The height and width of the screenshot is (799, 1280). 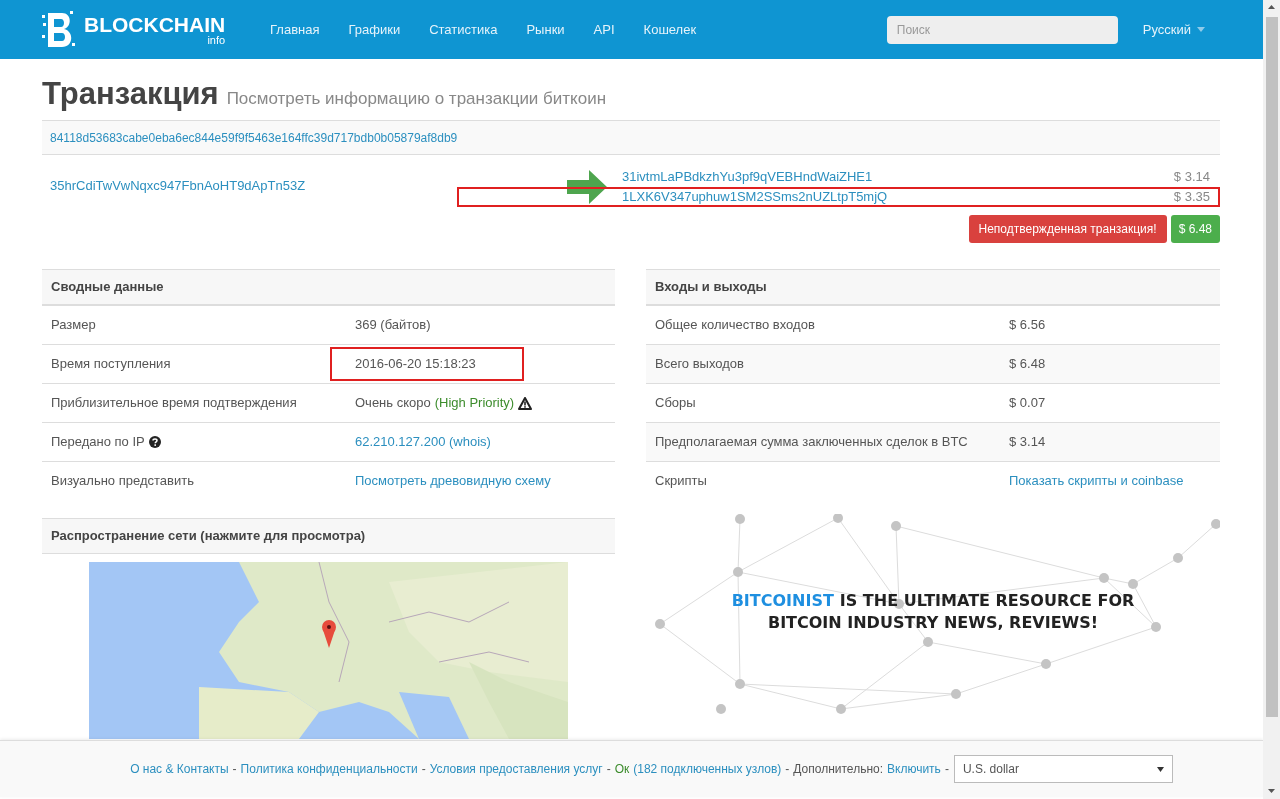 I want to click on page-title: Транзакция, so click(x=130, y=94).